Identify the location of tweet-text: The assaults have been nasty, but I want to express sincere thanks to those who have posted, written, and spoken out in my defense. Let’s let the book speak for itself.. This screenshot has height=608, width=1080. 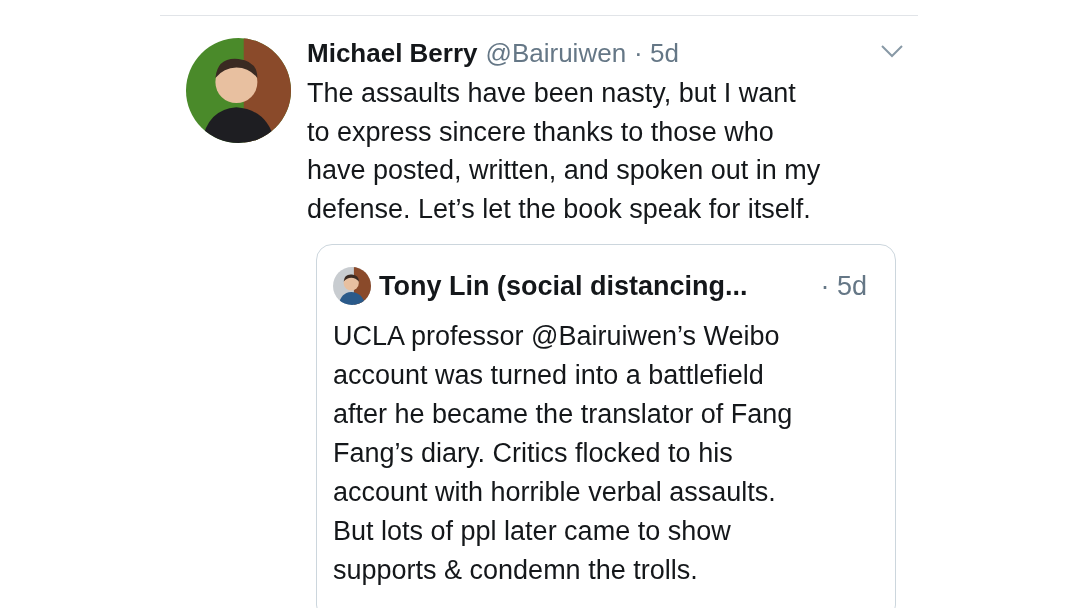
(564, 151).